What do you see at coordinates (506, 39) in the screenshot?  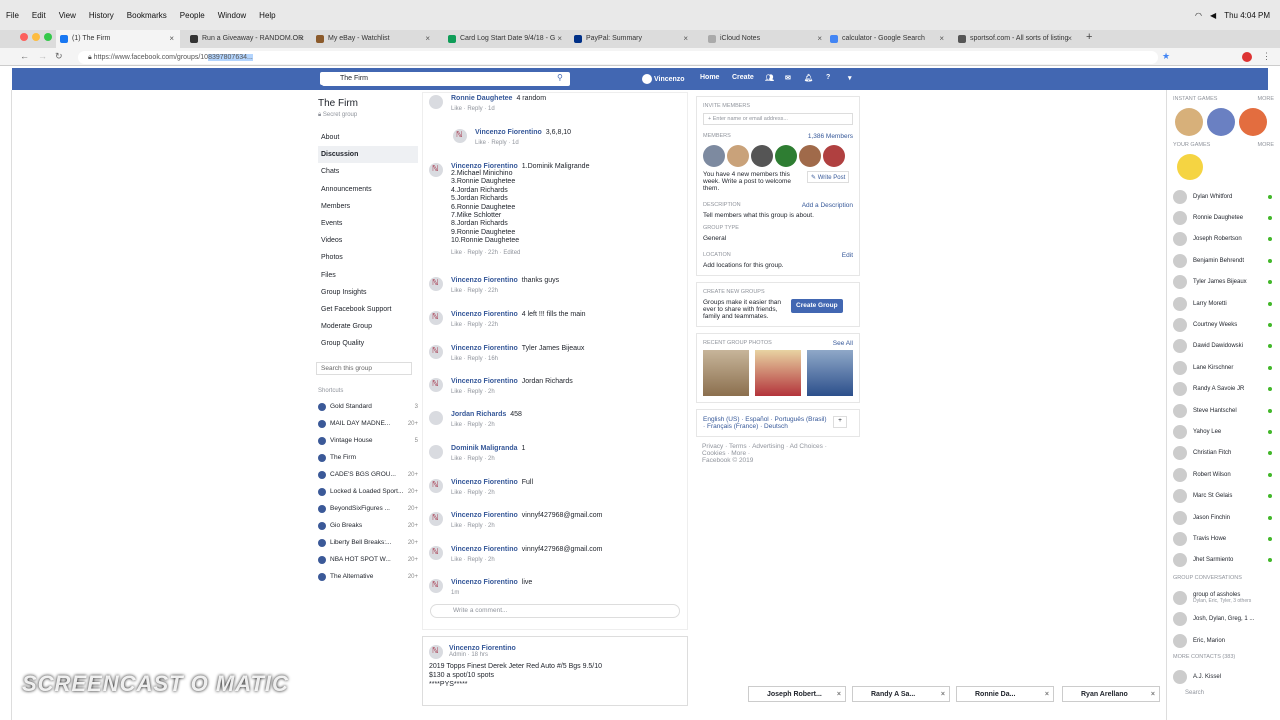 I see `browser-tab: Card Log Start Date 9/4/18 - G ×` at bounding box center [506, 39].